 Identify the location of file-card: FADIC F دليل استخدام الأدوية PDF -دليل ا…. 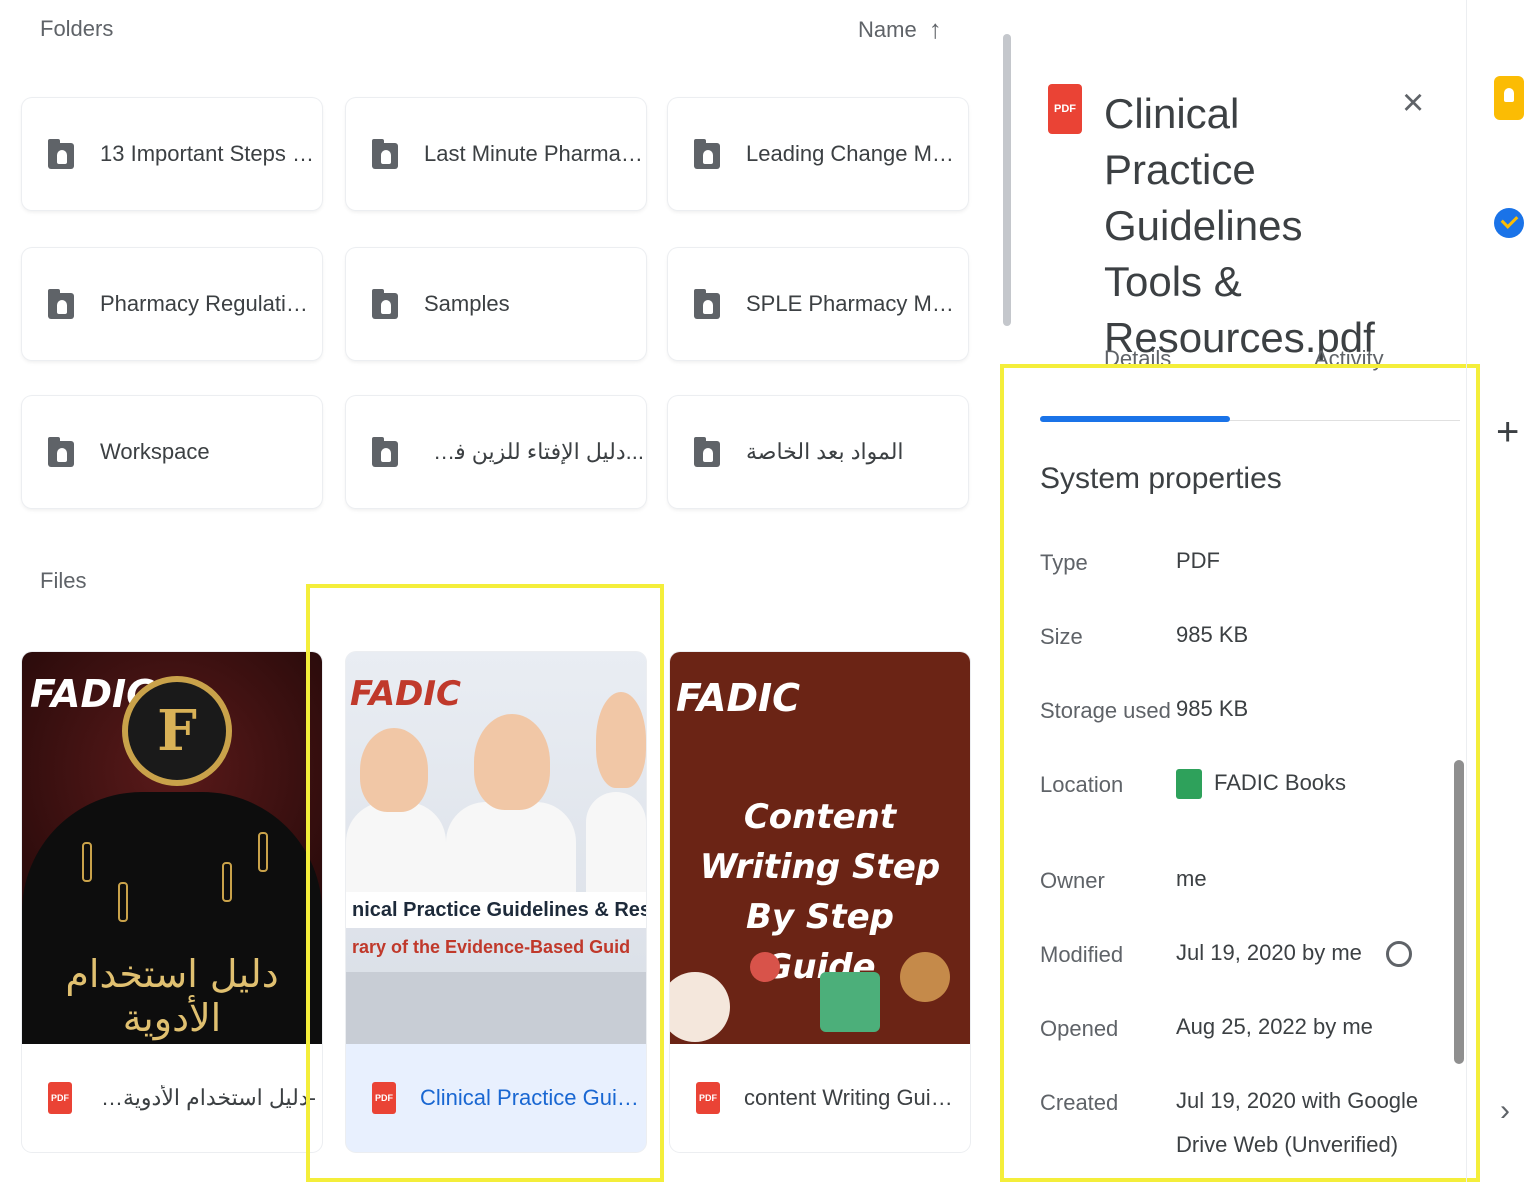
(172, 902).